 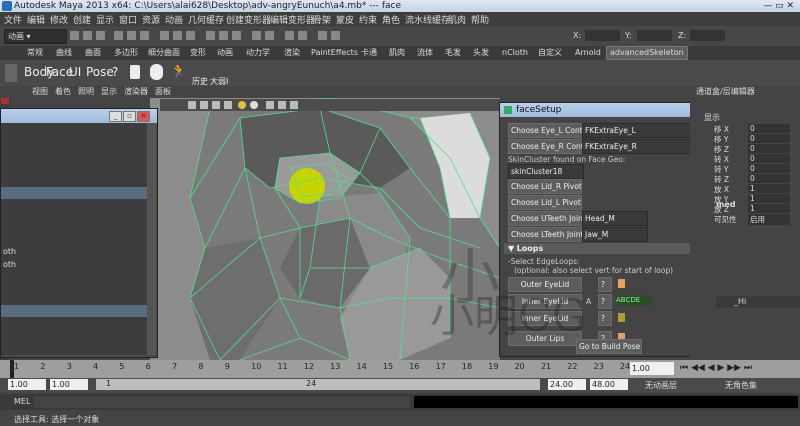 What do you see at coordinates (225, 53) in the screenshot?
I see `shelf-tab-animation: 动画` at bounding box center [225, 53].